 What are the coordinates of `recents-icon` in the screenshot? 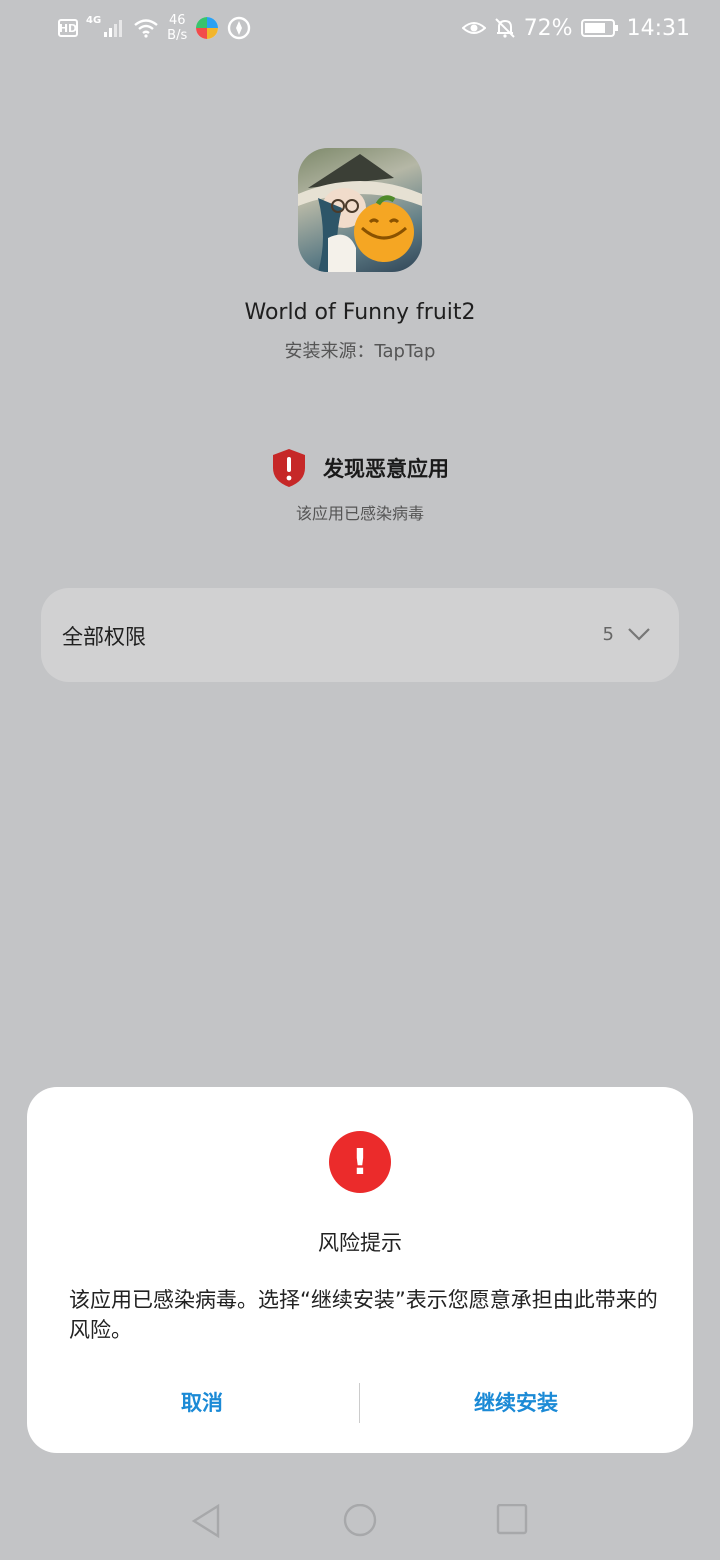 It's located at (512, 1520).